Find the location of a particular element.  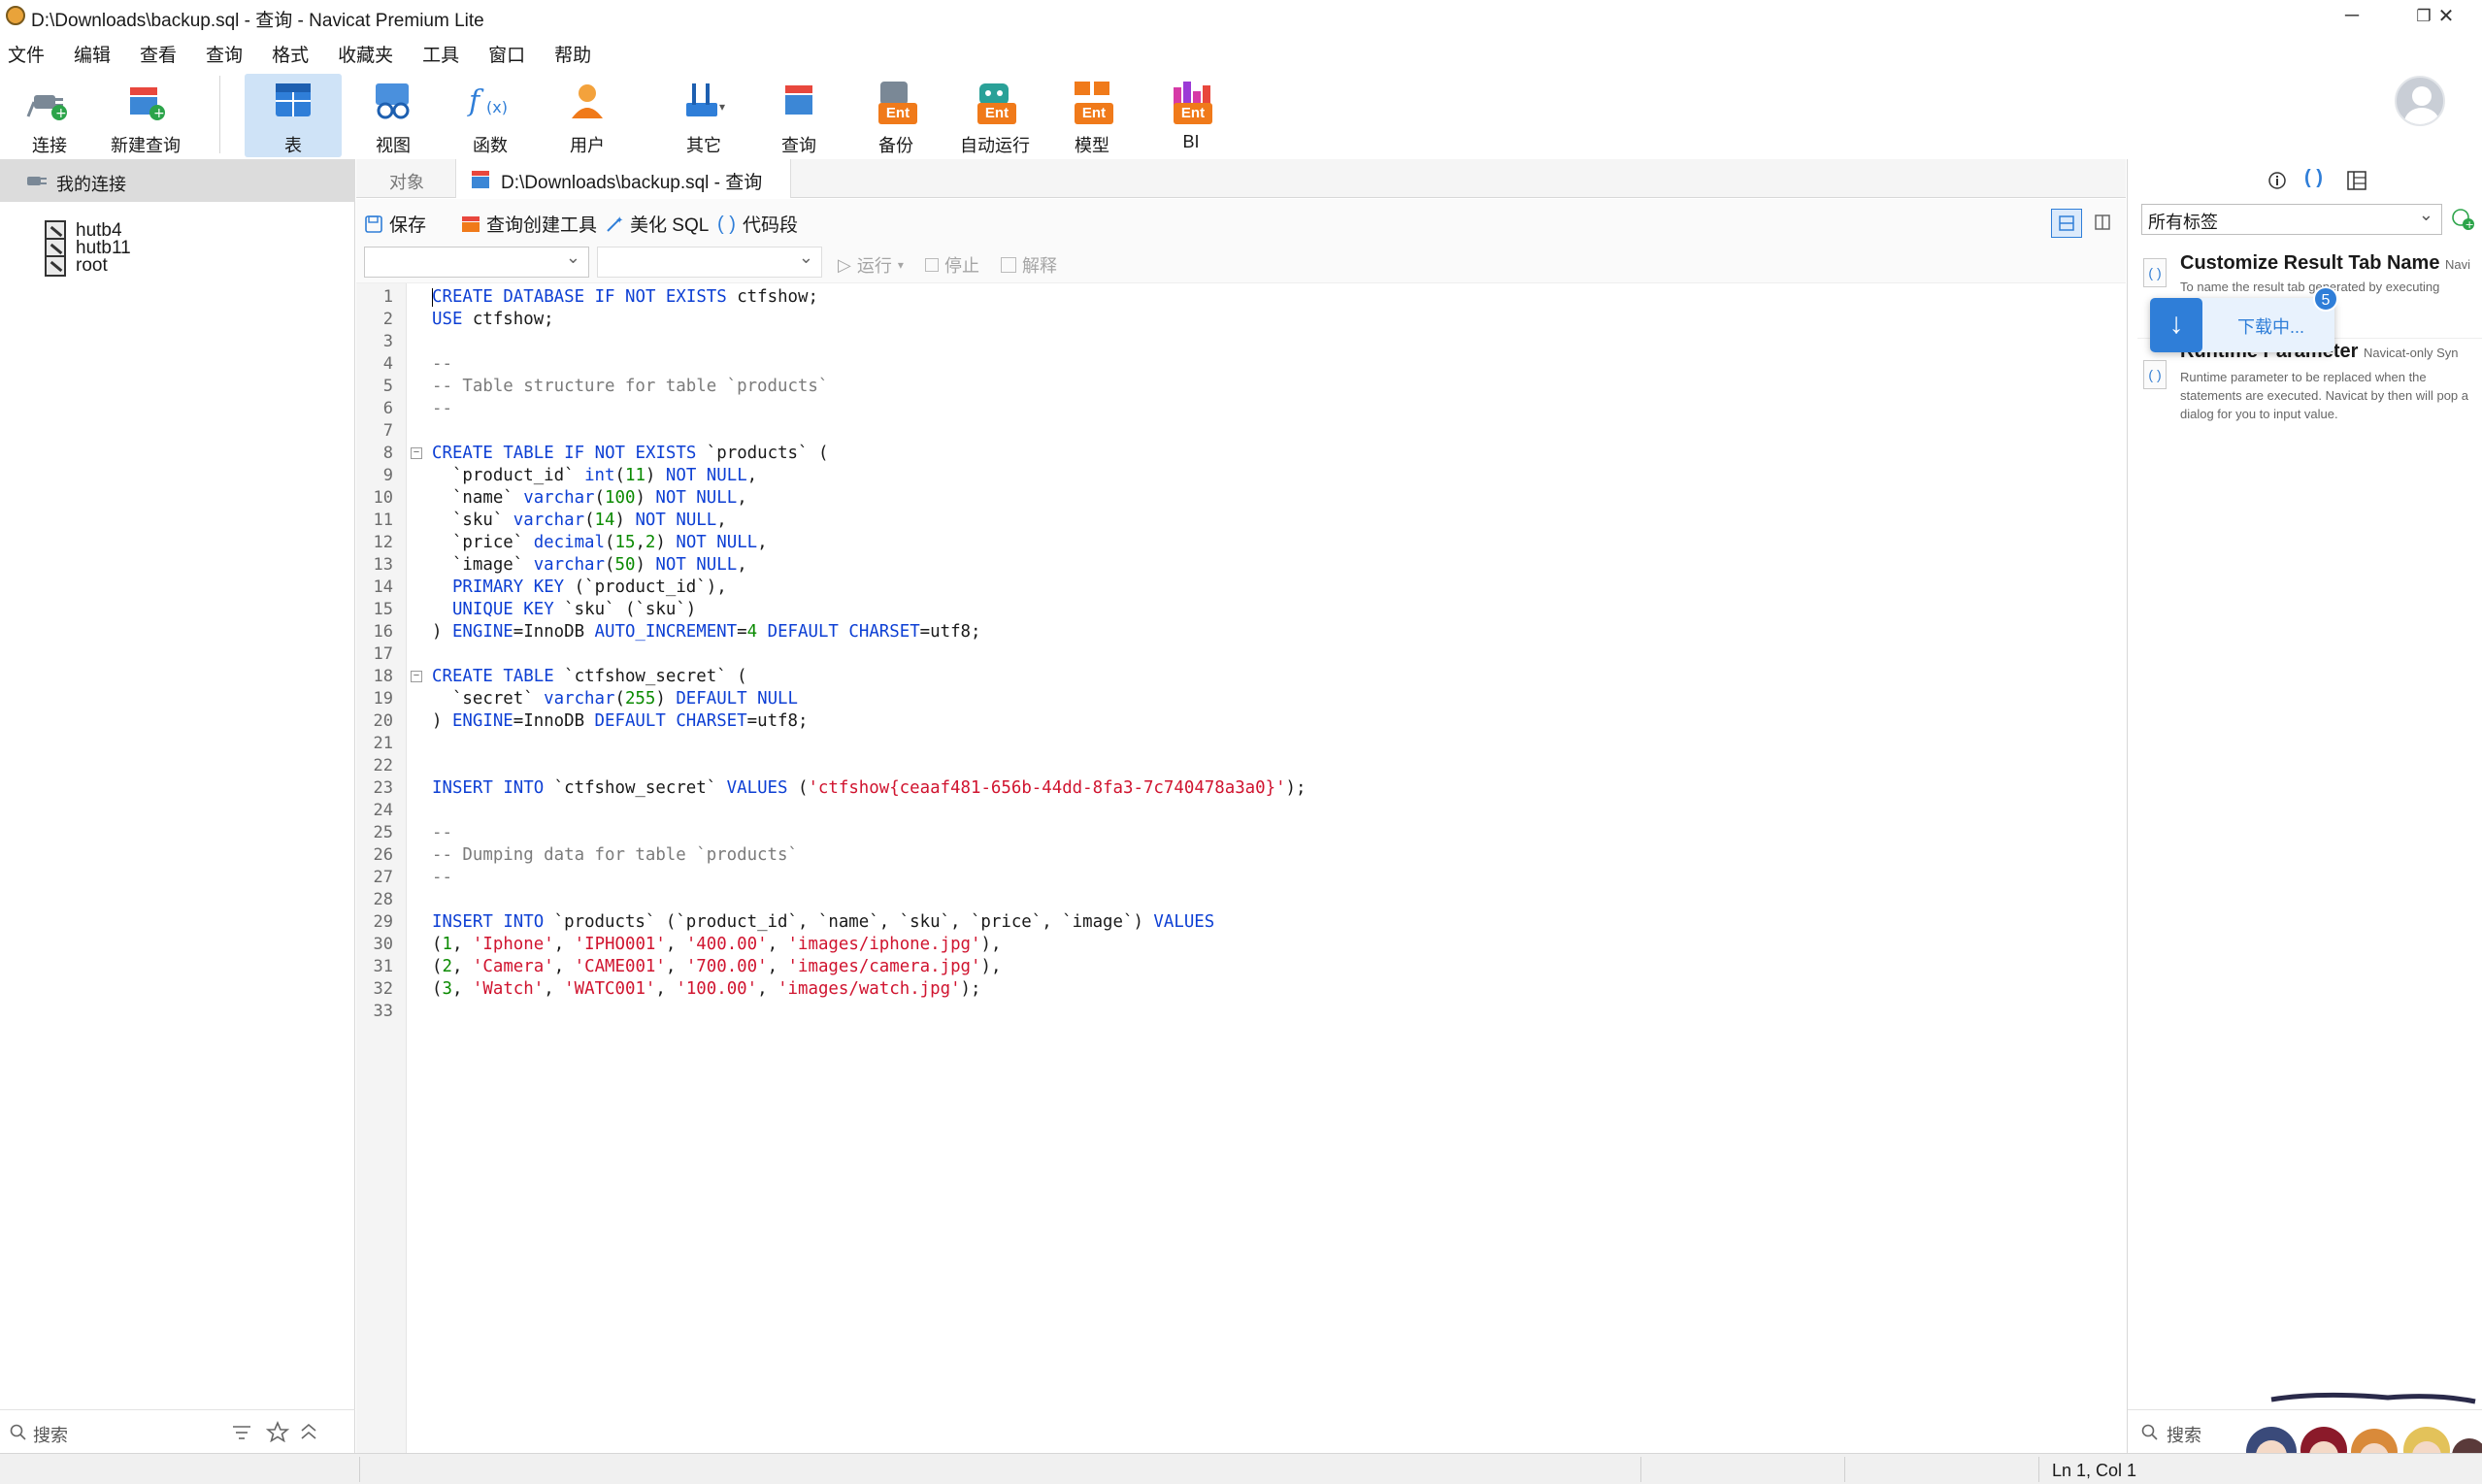

menu-tools: 工具 is located at coordinates (440, 50).